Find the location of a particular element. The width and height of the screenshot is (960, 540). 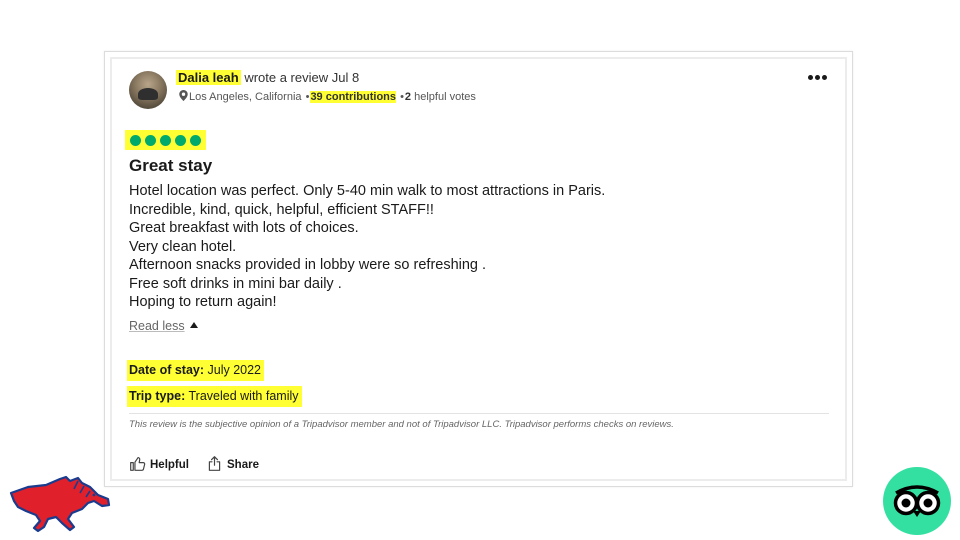

avatar-figure is located at coordinates (148, 94).